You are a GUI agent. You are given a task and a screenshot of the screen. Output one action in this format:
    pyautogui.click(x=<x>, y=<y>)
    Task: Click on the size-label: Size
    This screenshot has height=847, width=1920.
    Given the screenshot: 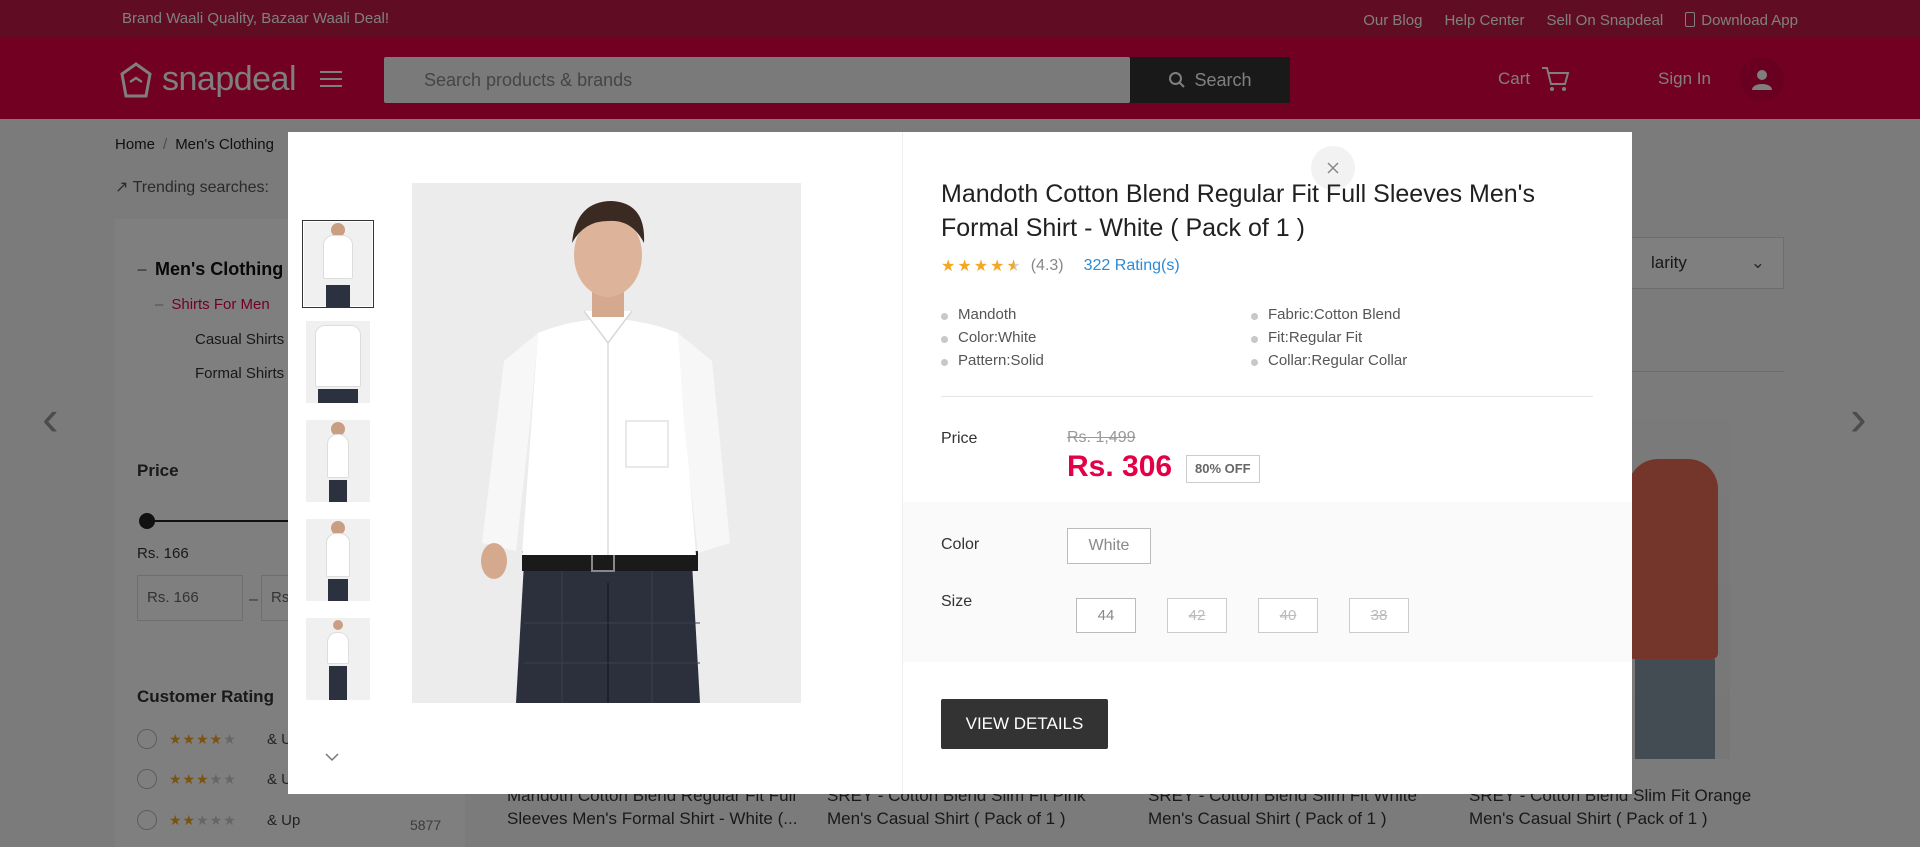 What is the action you would take?
    pyautogui.click(x=957, y=601)
    